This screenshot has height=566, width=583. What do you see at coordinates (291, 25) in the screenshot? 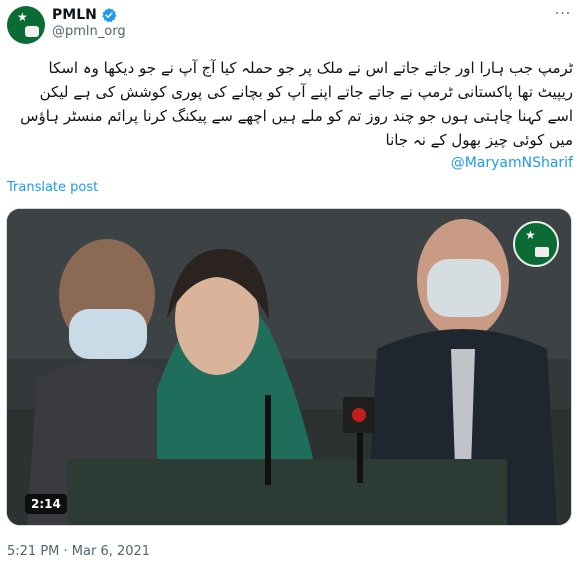
I see `post-header: ★ PMLN @pmln_org ···` at bounding box center [291, 25].